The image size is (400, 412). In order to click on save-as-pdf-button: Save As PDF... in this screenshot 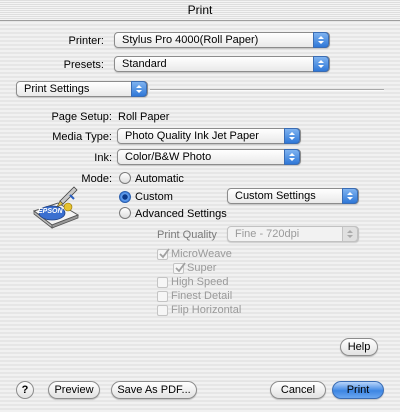, I will do `click(154, 390)`.